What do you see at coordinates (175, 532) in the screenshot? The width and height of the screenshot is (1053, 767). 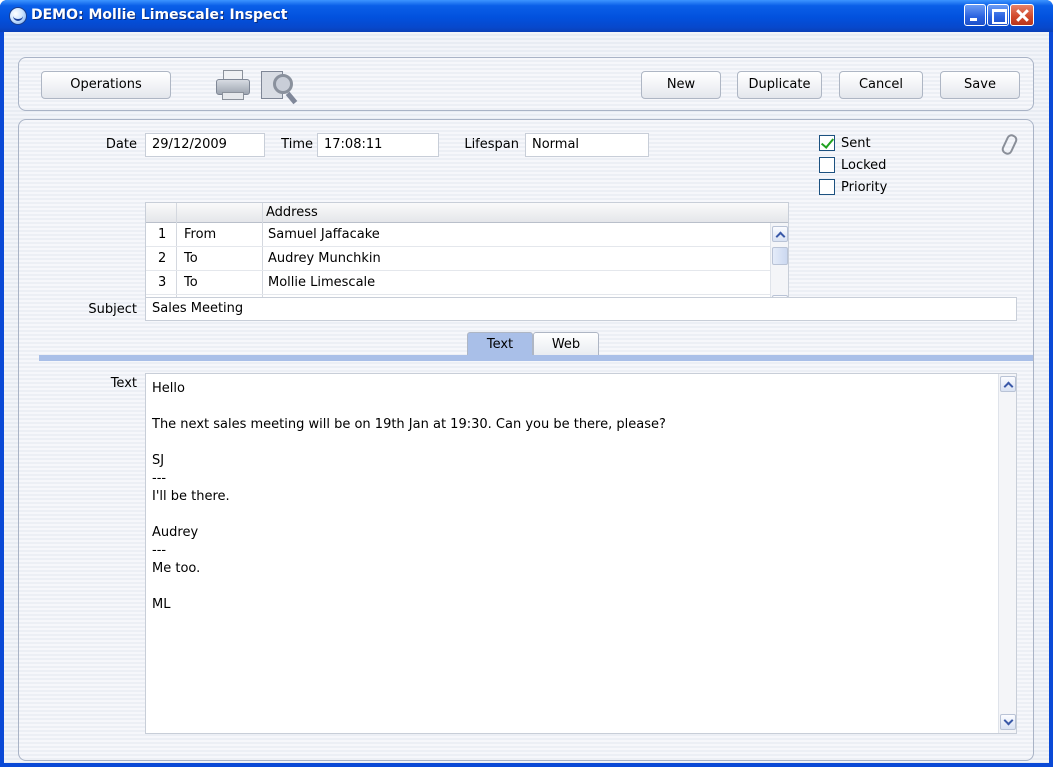 I see `text-line: Audrey` at bounding box center [175, 532].